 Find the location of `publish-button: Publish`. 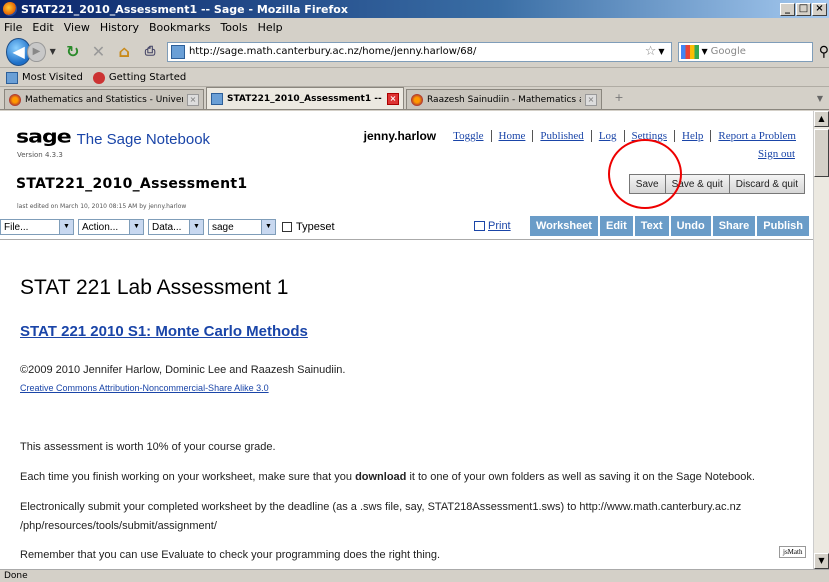

publish-button: Publish is located at coordinates (783, 226).